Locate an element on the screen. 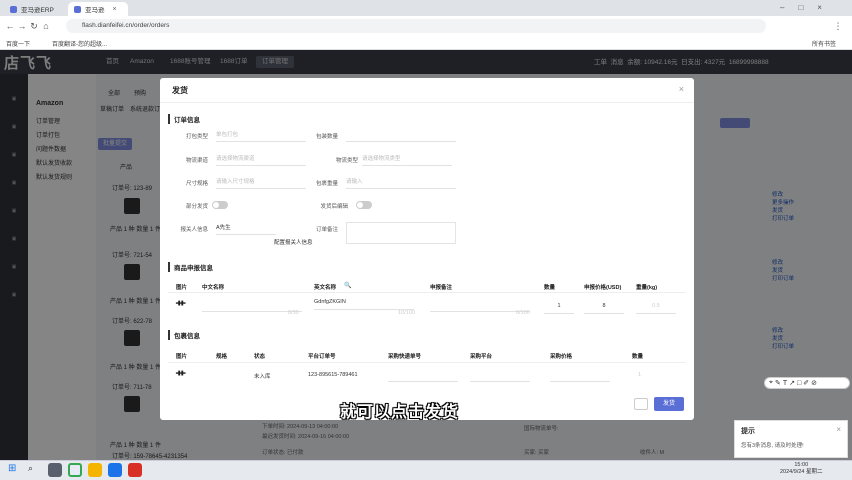 The height and width of the screenshot is (480, 852). char-count: 0/30 is located at coordinates (293, 313).